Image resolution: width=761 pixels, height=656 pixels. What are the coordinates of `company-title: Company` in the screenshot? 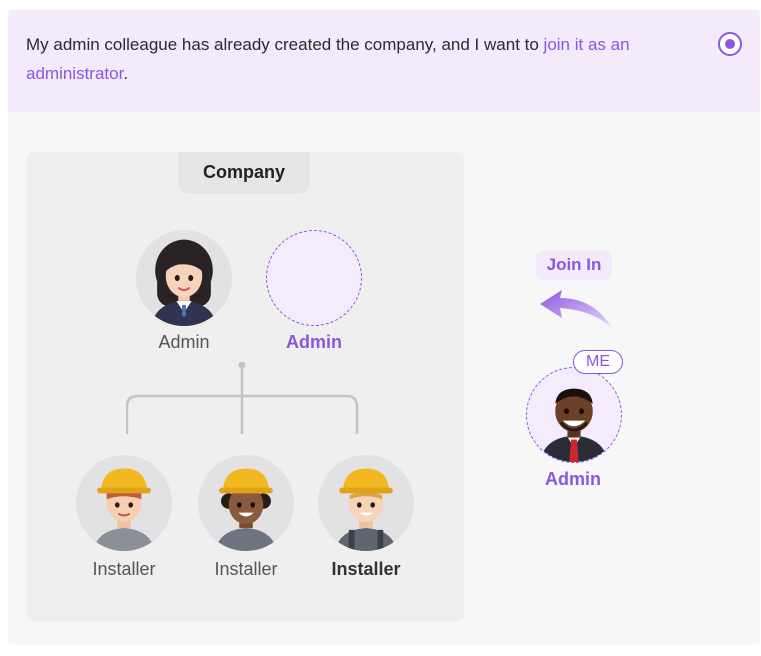 It's located at (244, 173).